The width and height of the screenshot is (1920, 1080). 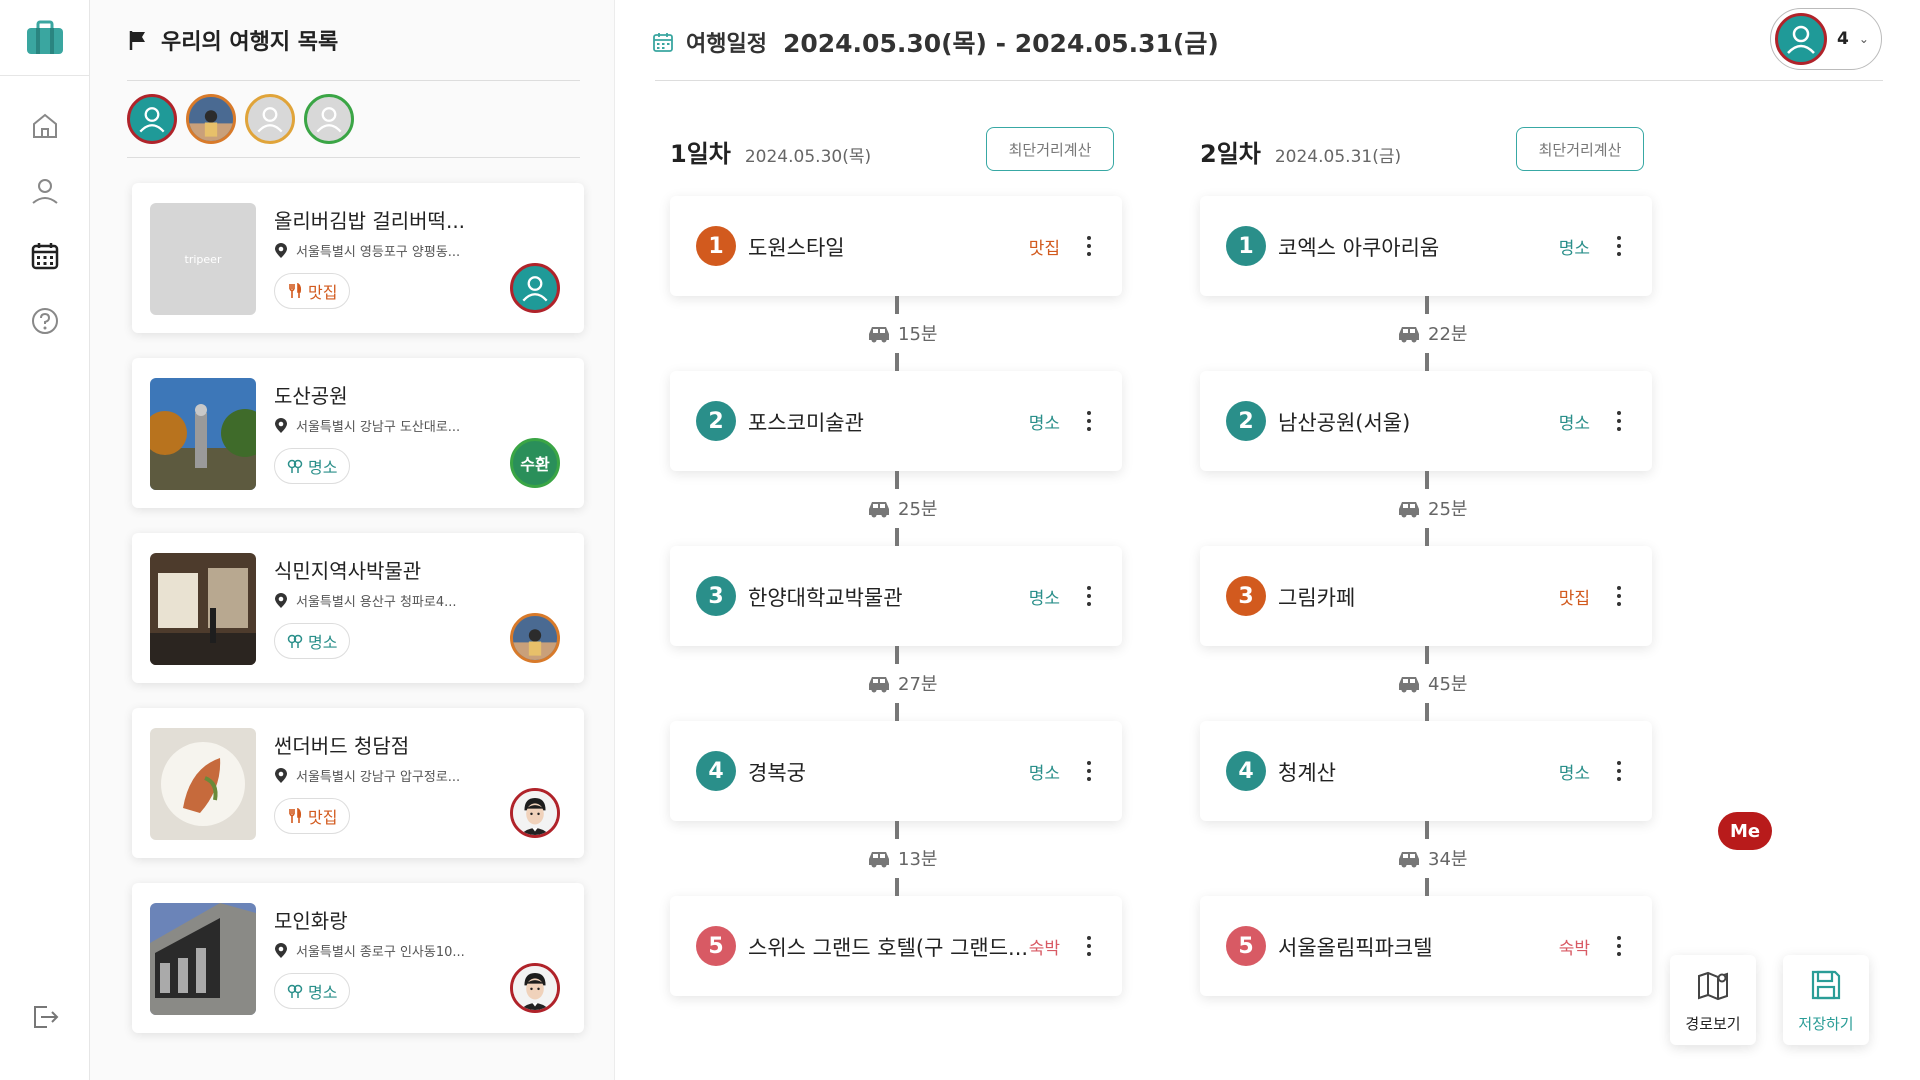 I want to click on car-icon, so click(x=1409, y=860).